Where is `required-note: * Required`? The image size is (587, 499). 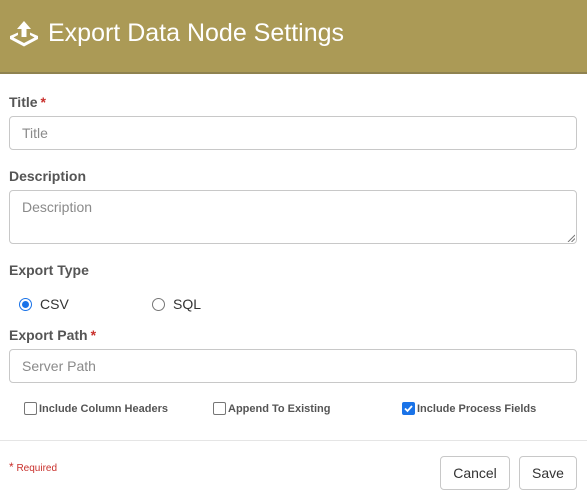
required-note: * Required is located at coordinates (33, 467).